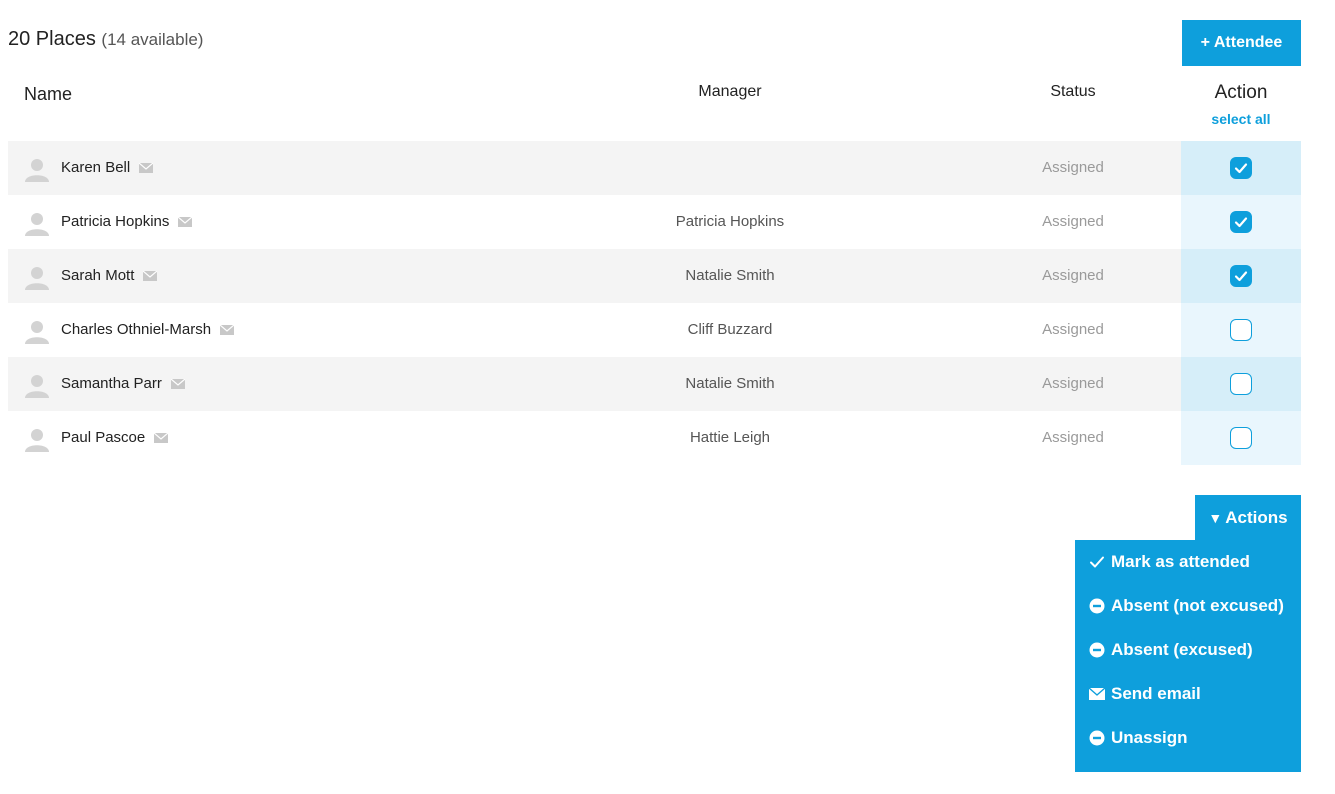 This screenshot has width=1335, height=794. I want to click on menu-item-mark-attended: Mark as attended, so click(1188, 562).